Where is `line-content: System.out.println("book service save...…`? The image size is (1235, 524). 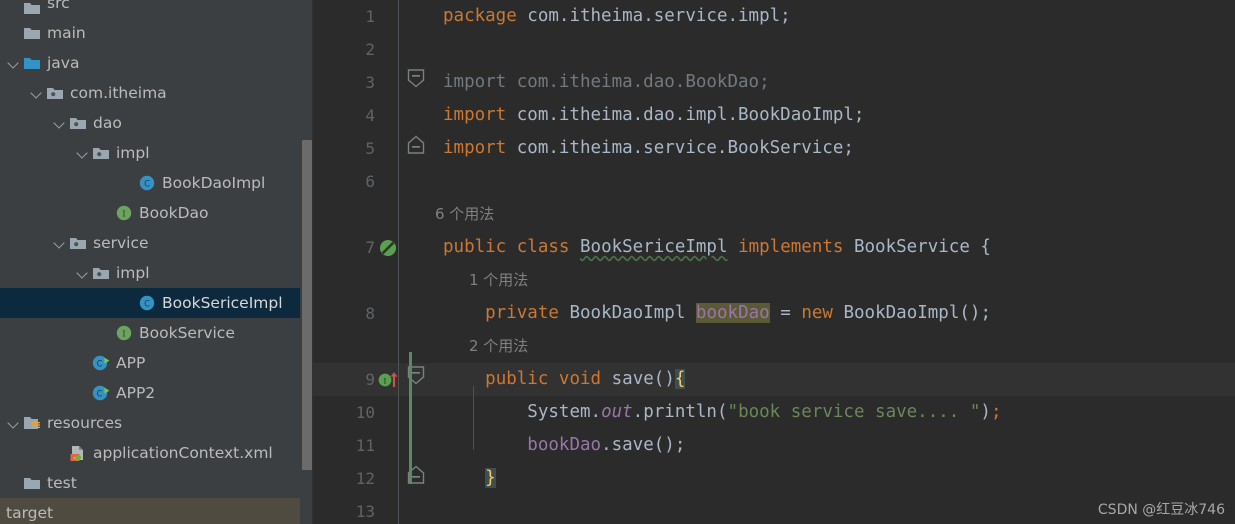 line-content: System.out.println("book service save...… is located at coordinates (835, 412).